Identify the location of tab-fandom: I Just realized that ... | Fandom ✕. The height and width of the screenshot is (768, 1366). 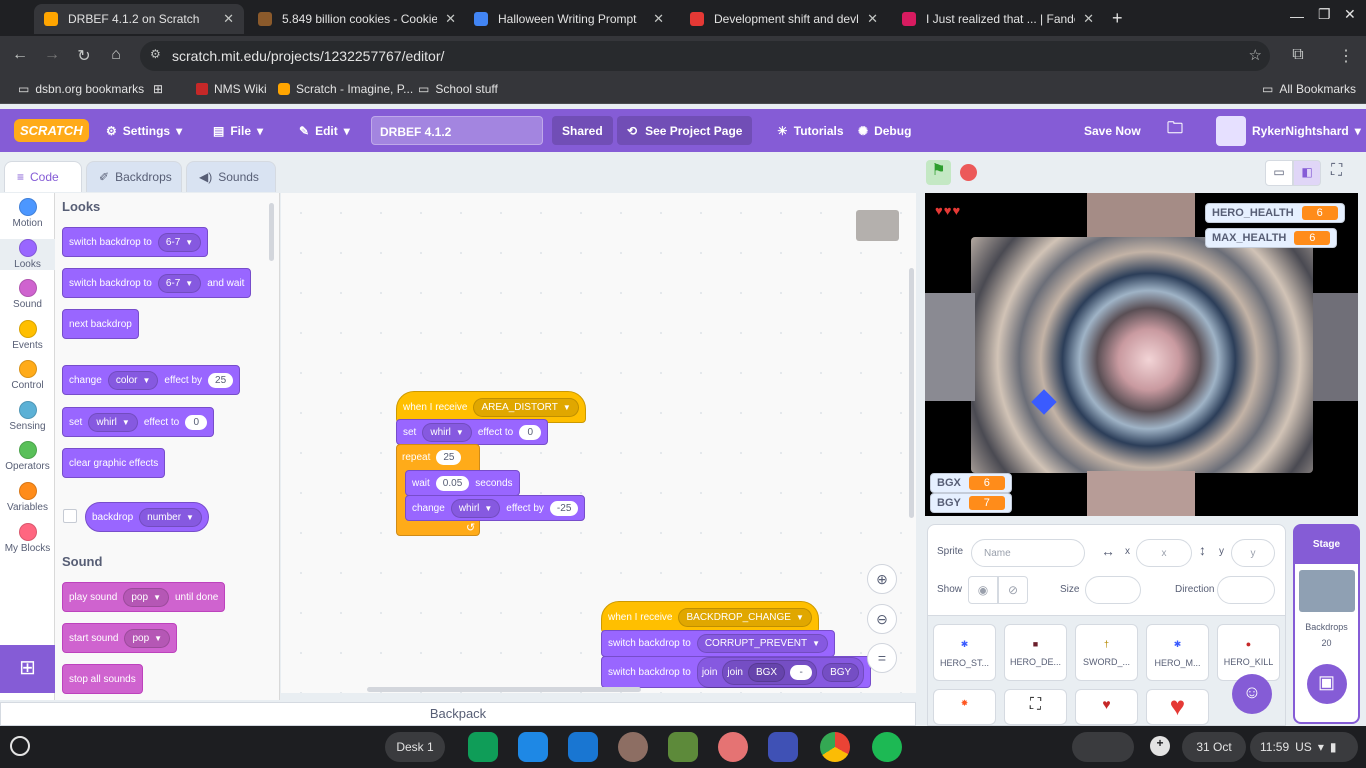
(998, 19).